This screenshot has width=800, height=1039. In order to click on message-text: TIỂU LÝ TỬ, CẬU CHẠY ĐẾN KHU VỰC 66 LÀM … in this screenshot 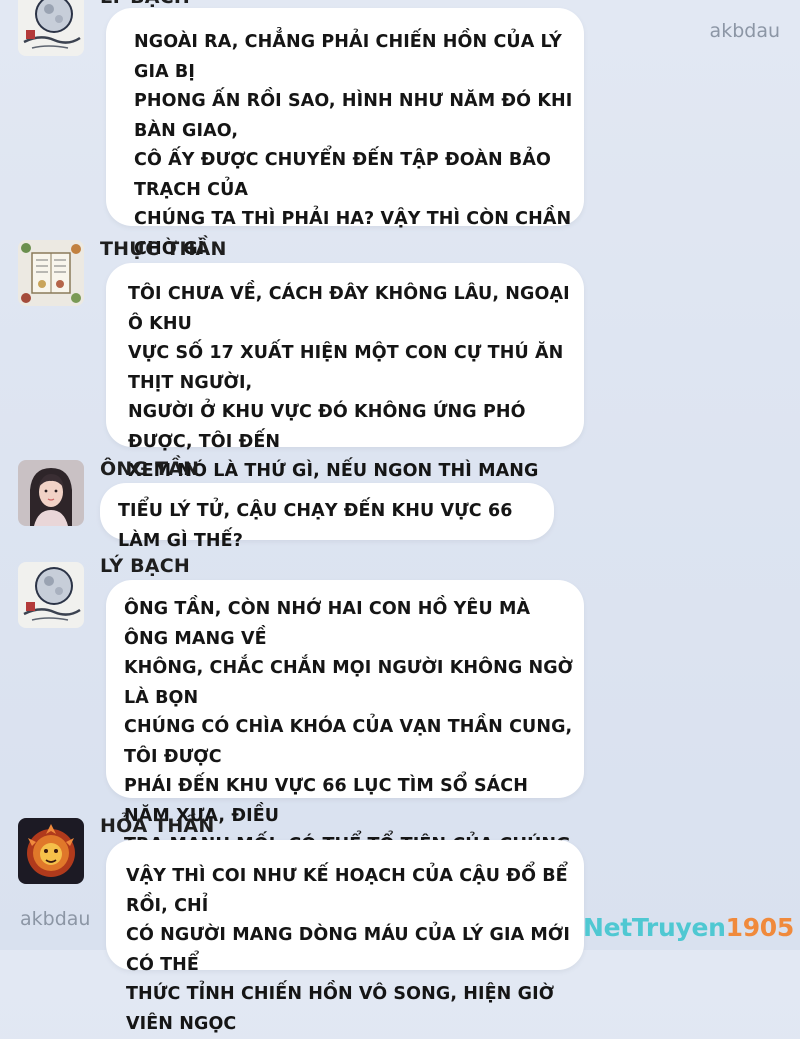, I will do `click(315, 526)`.